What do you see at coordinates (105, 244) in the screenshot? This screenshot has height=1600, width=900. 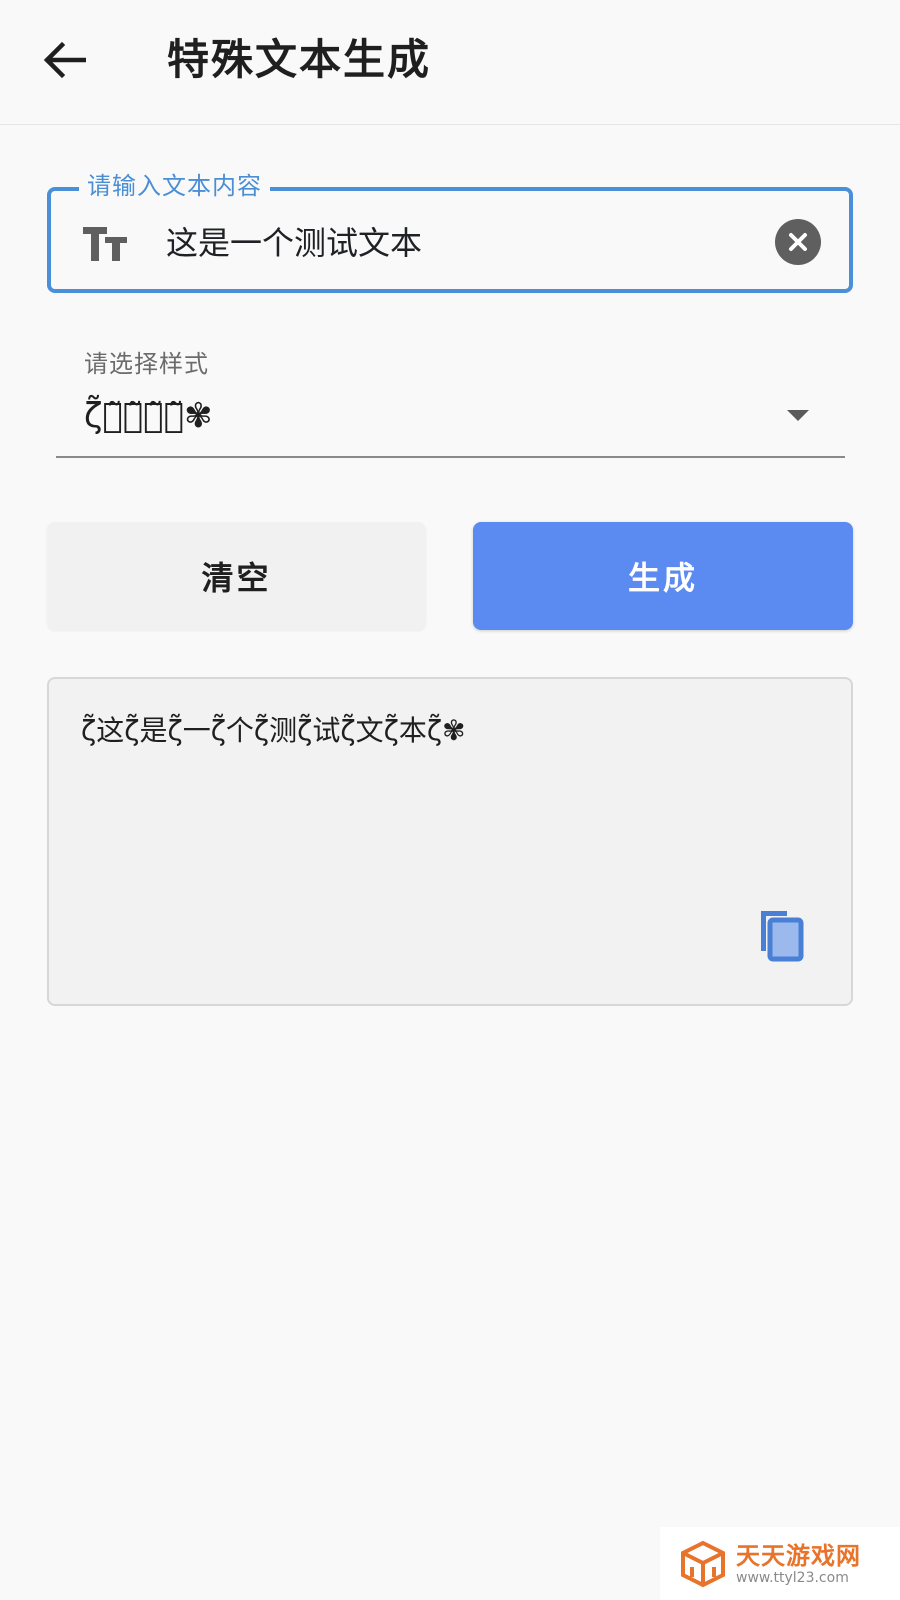 I see `text-format-icon` at bounding box center [105, 244].